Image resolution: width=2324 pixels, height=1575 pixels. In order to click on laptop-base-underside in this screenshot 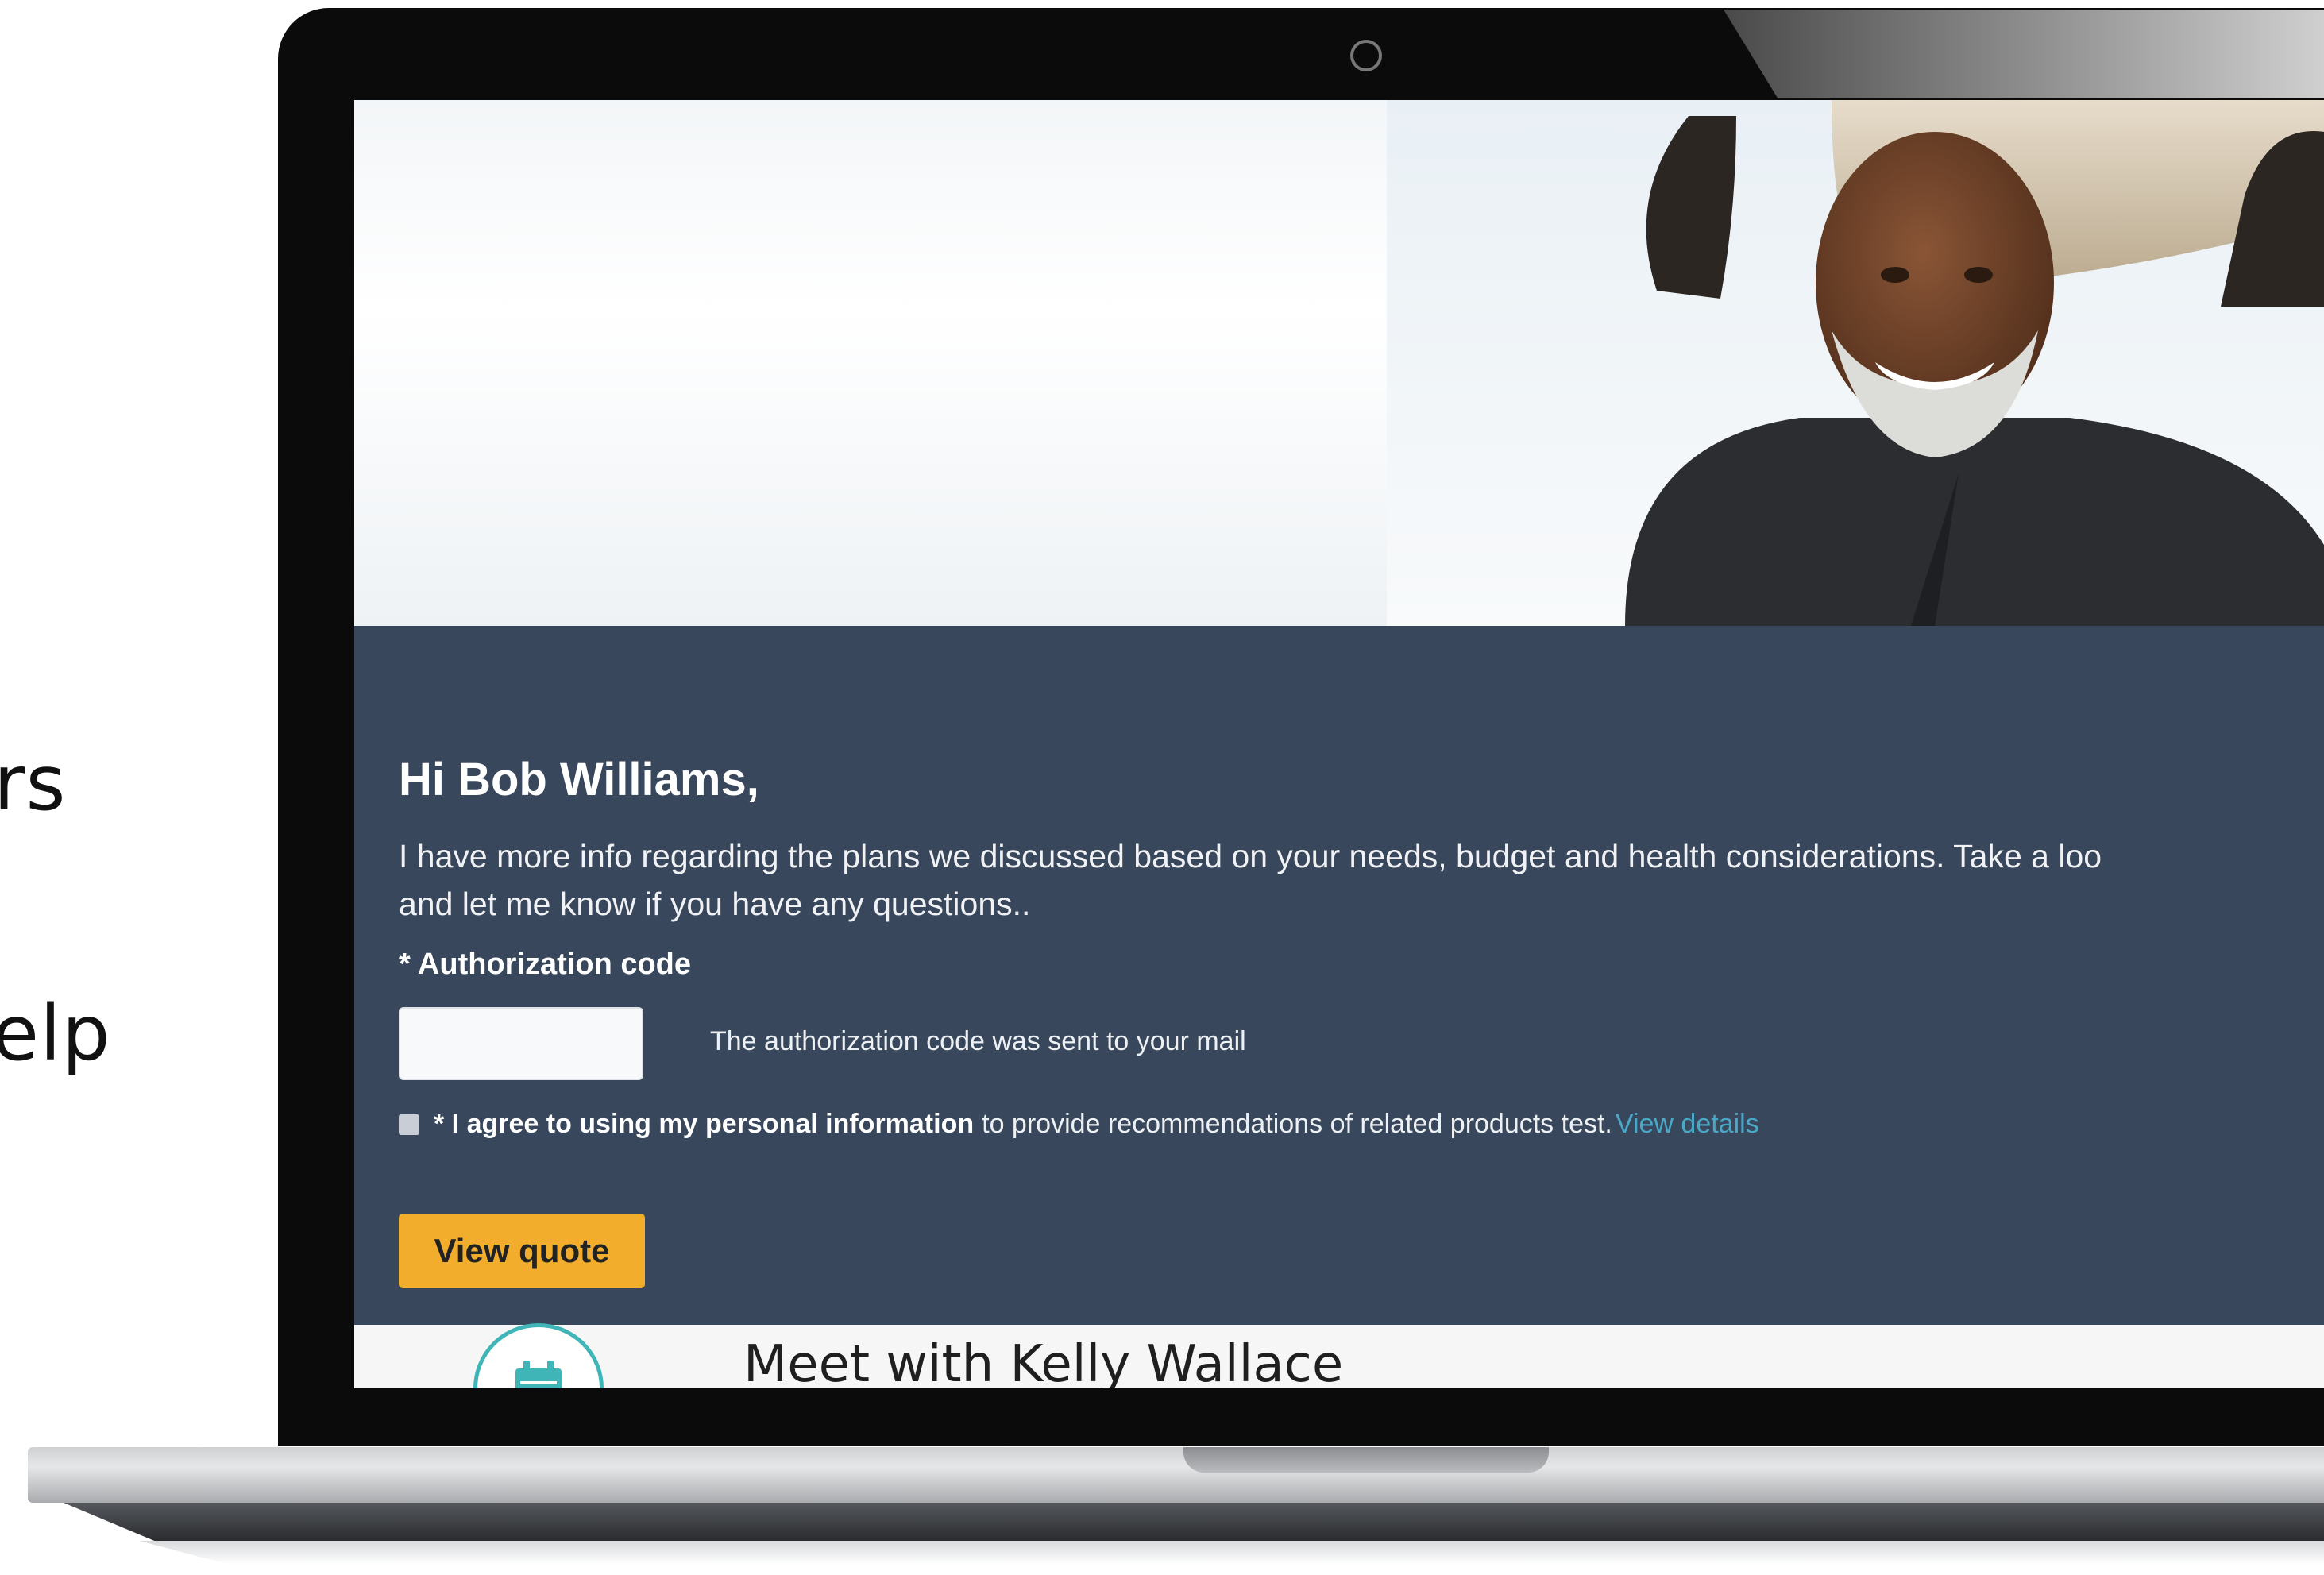, I will do `click(1194, 1522)`.